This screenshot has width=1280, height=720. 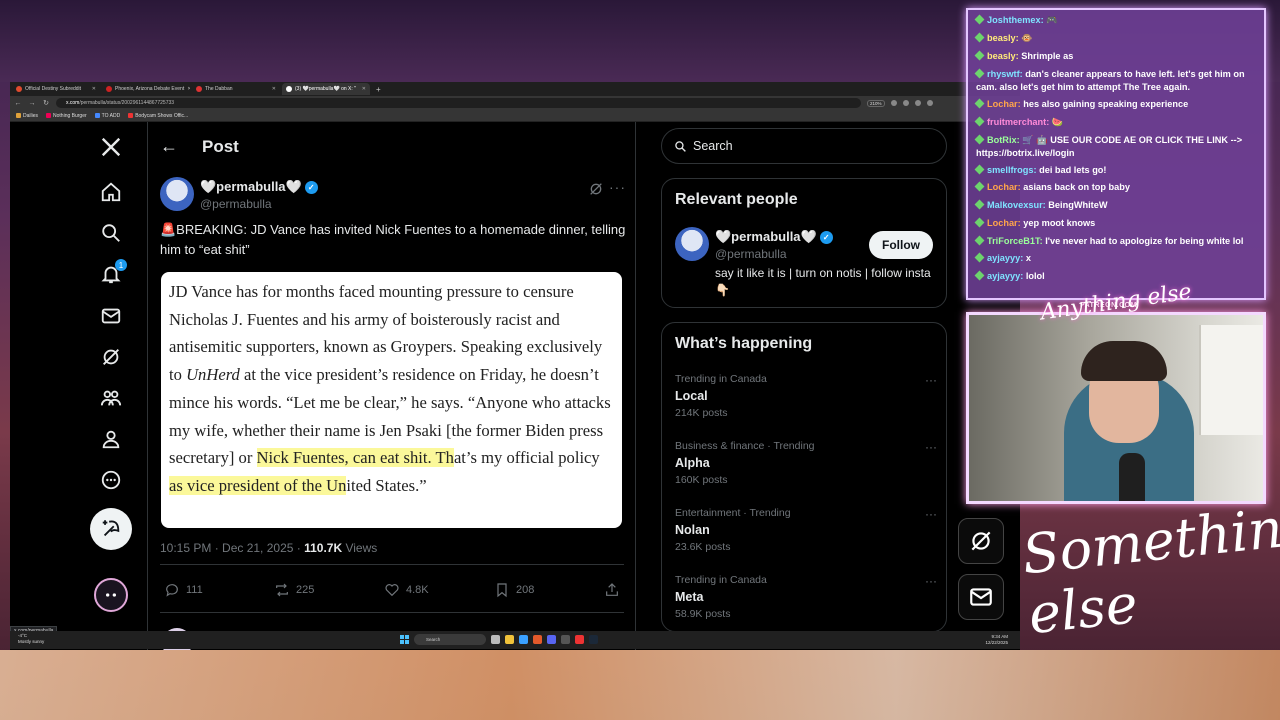 What do you see at coordinates (1003, 140) in the screenshot?
I see `chat-username: BotRix:` at bounding box center [1003, 140].